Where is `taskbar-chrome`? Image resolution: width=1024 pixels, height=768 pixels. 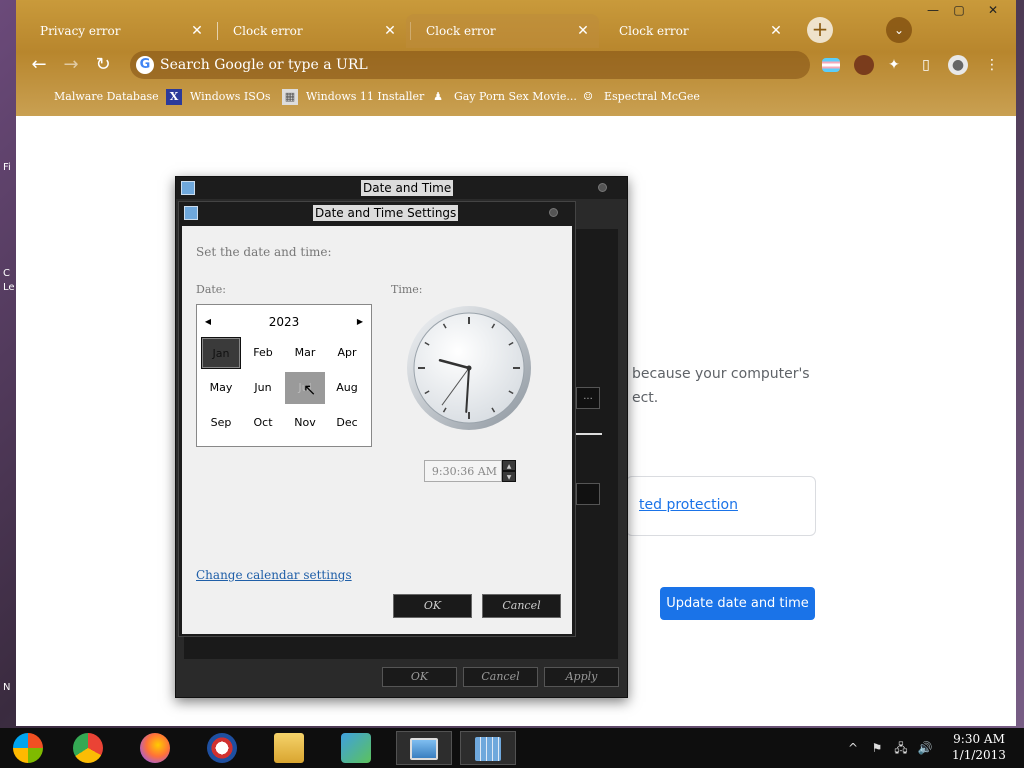
taskbar-chrome is located at coordinates (88, 748).